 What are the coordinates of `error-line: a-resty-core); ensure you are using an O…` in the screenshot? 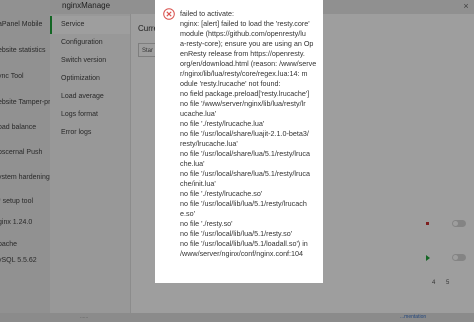 It's located at (247, 43).